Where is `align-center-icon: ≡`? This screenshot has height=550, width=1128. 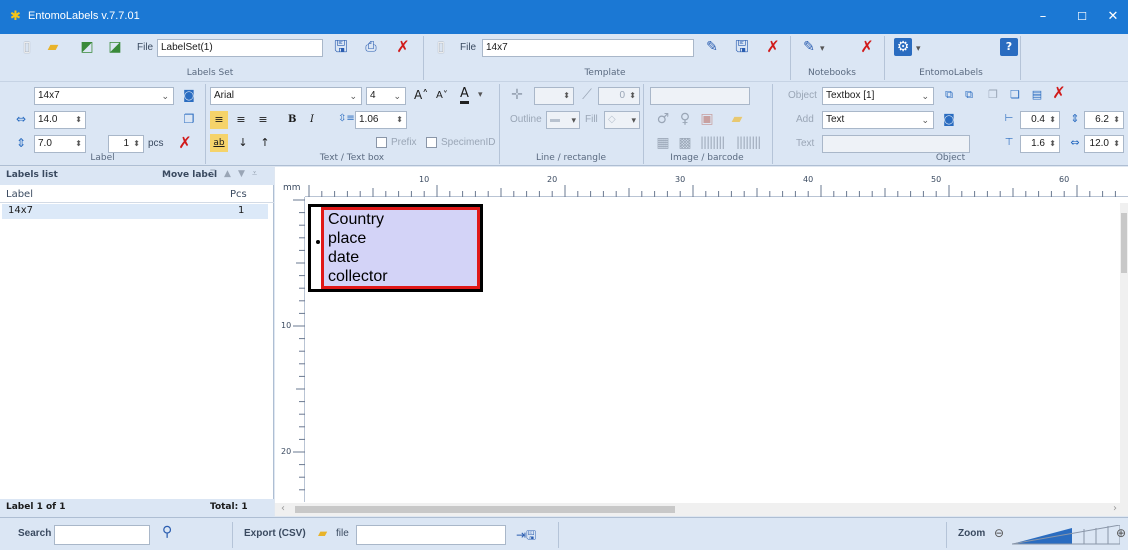
align-center-icon: ≡ is located at coordinates (241, 120).